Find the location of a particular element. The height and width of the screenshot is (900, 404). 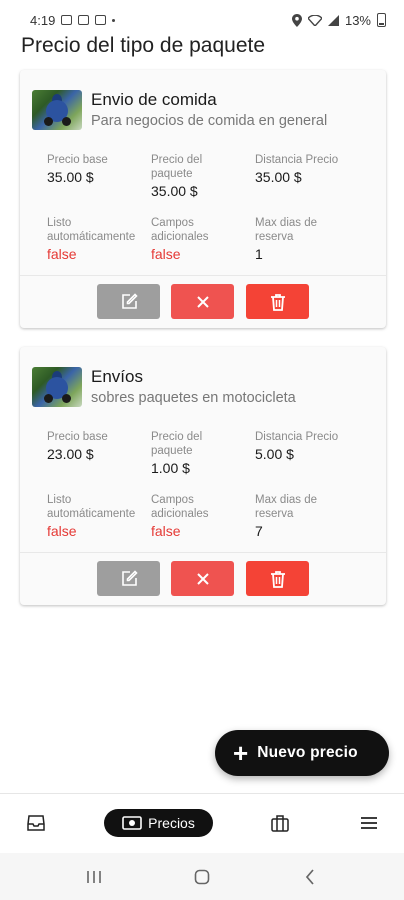

nav-item-menu is located at coordinates (369, 823).